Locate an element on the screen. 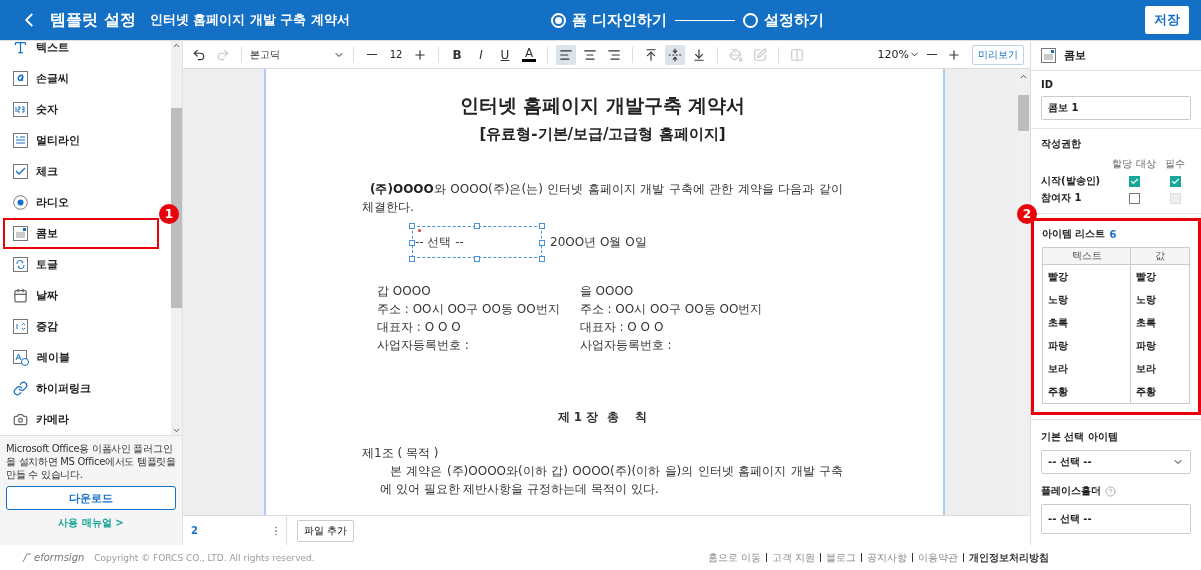 The width and height of the screenshot is (1201, 570). align-center-icon is located at coordinates (590, 54).